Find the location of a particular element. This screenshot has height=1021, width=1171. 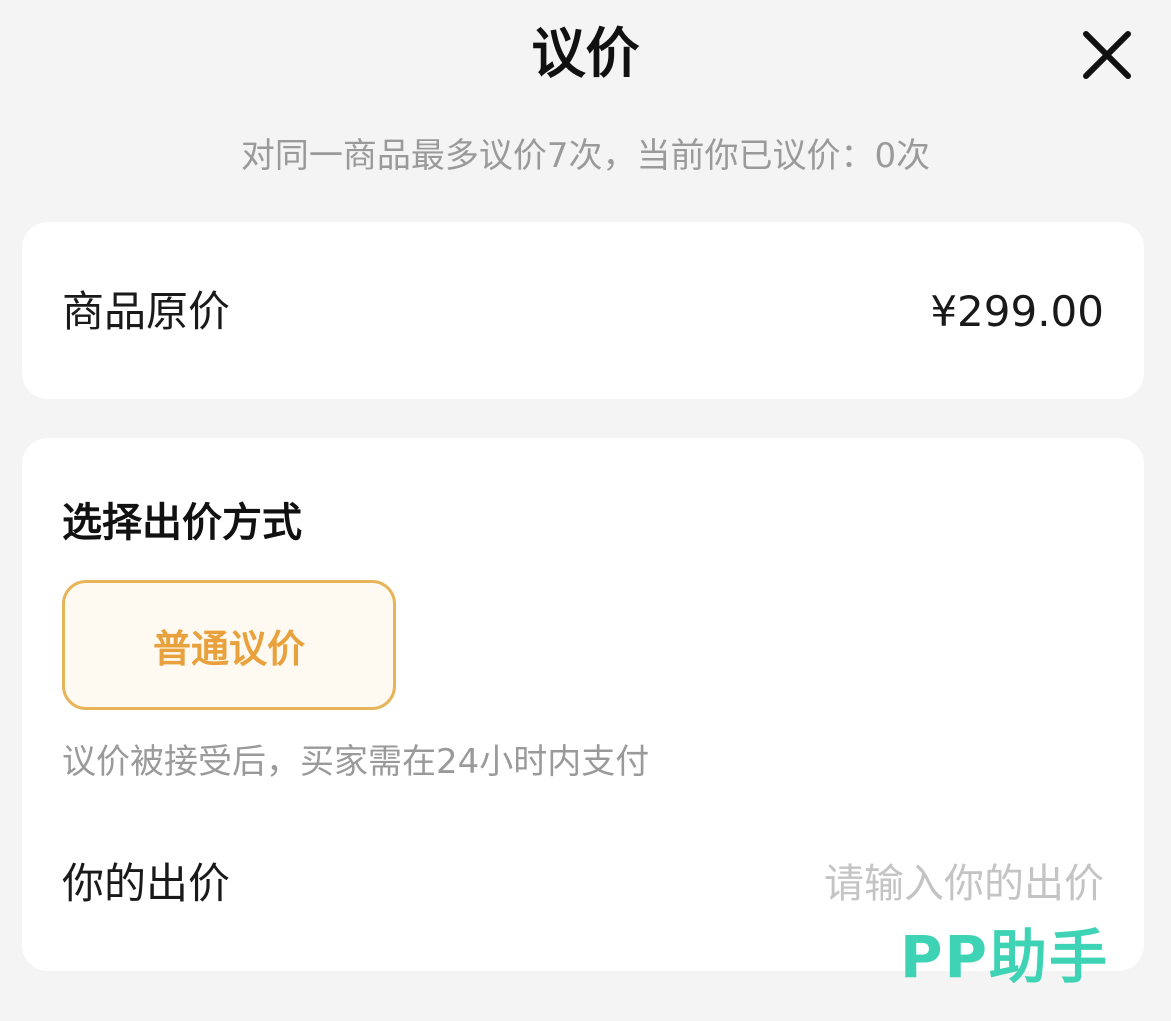

close-button is located at coordinates (1107, 55).